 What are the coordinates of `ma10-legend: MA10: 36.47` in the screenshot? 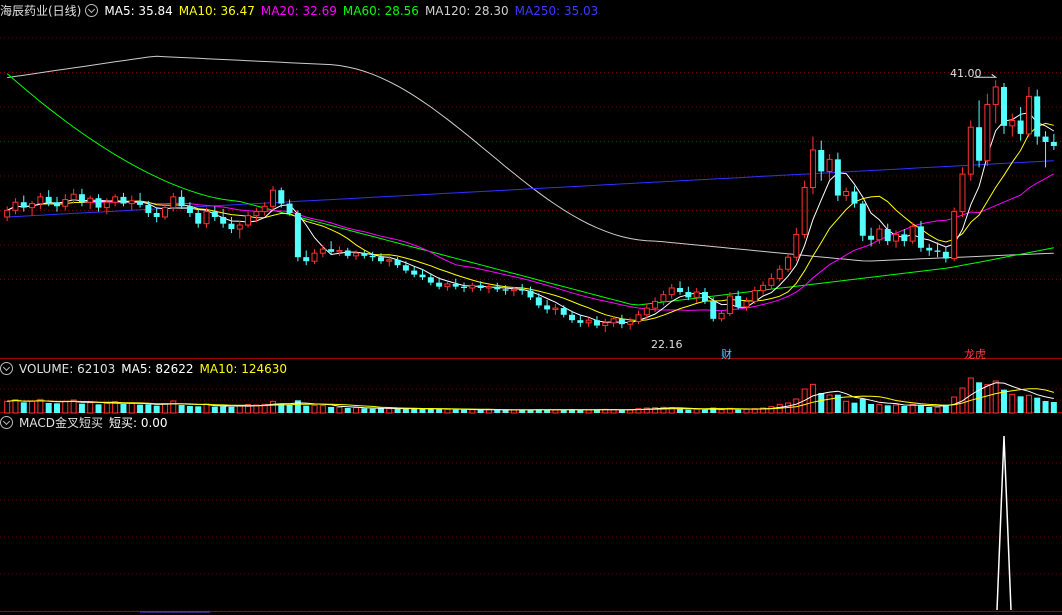 It's located at (216, 11).